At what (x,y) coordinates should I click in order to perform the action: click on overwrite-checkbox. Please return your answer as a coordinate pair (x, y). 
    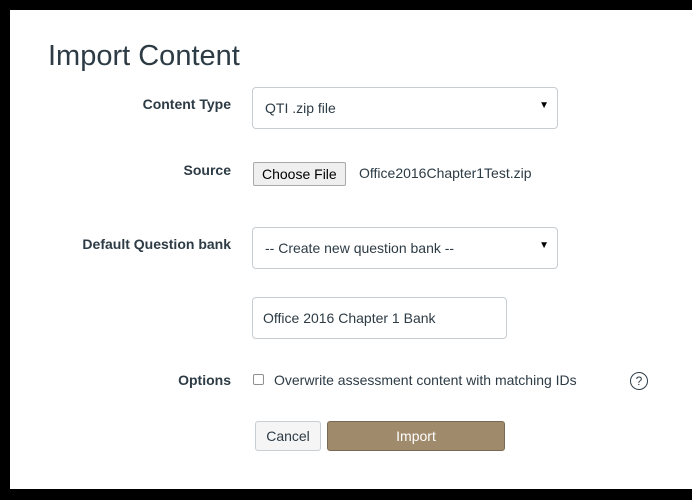
    Looking at the image, I should click on (258, 379).